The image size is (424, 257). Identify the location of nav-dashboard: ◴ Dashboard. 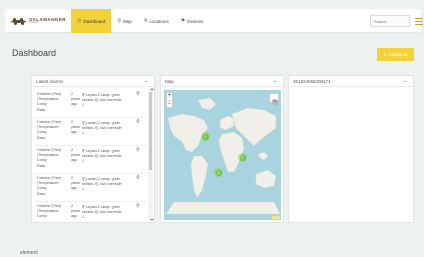
(91, 21).